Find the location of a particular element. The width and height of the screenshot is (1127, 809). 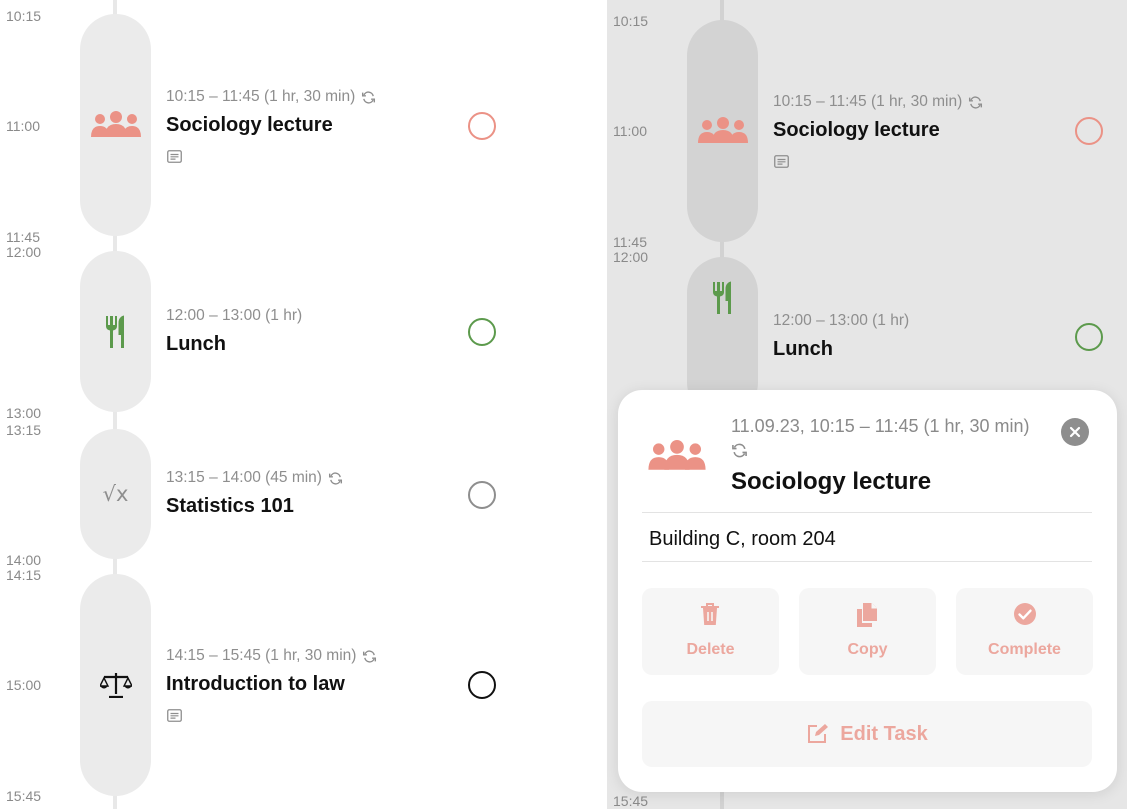

edit-icon is located at coordinates (818, 733).